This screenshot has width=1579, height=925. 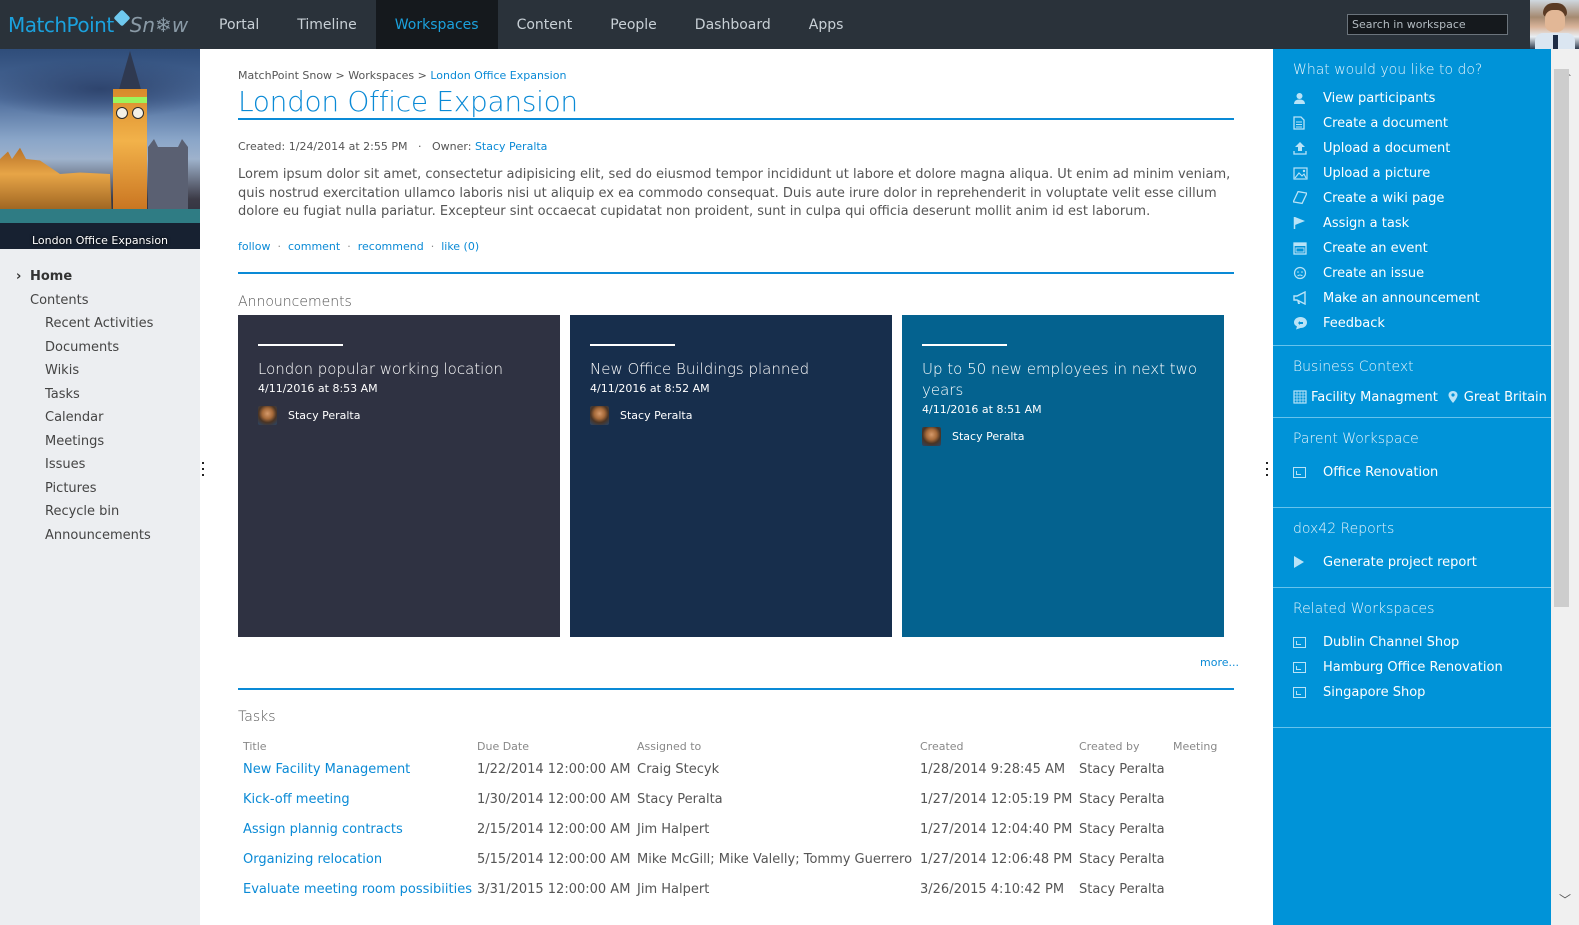 I want to click on sidebar-item-documents: Documents, so click(x=100, y=348).